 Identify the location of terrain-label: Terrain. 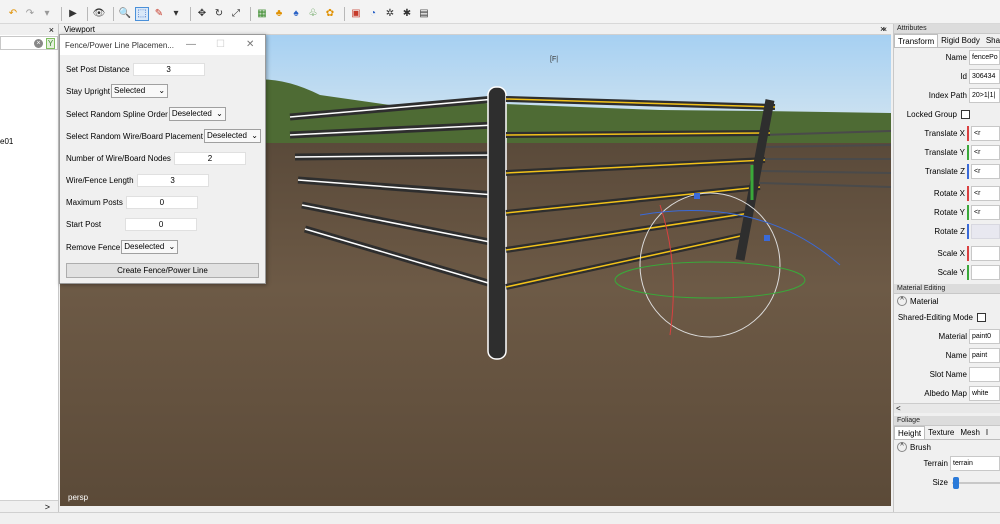
(935, 463).